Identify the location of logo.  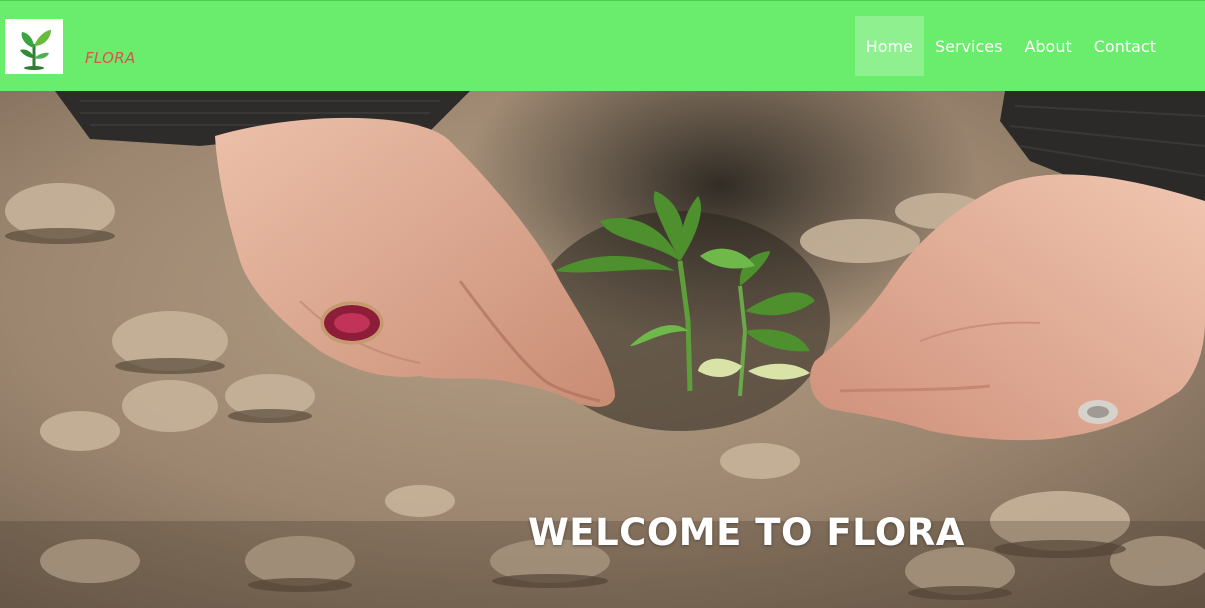
(34, 46).